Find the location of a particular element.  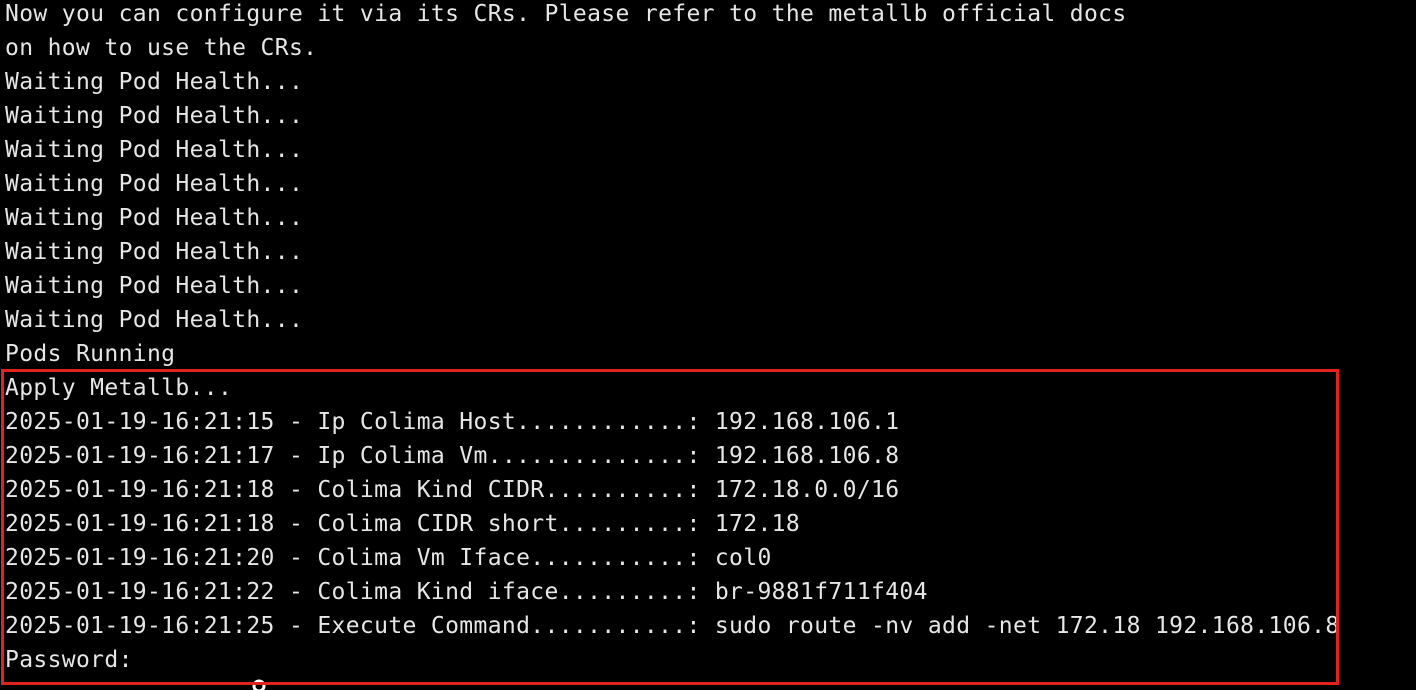

key-icon is located at coordinates (201, 667).